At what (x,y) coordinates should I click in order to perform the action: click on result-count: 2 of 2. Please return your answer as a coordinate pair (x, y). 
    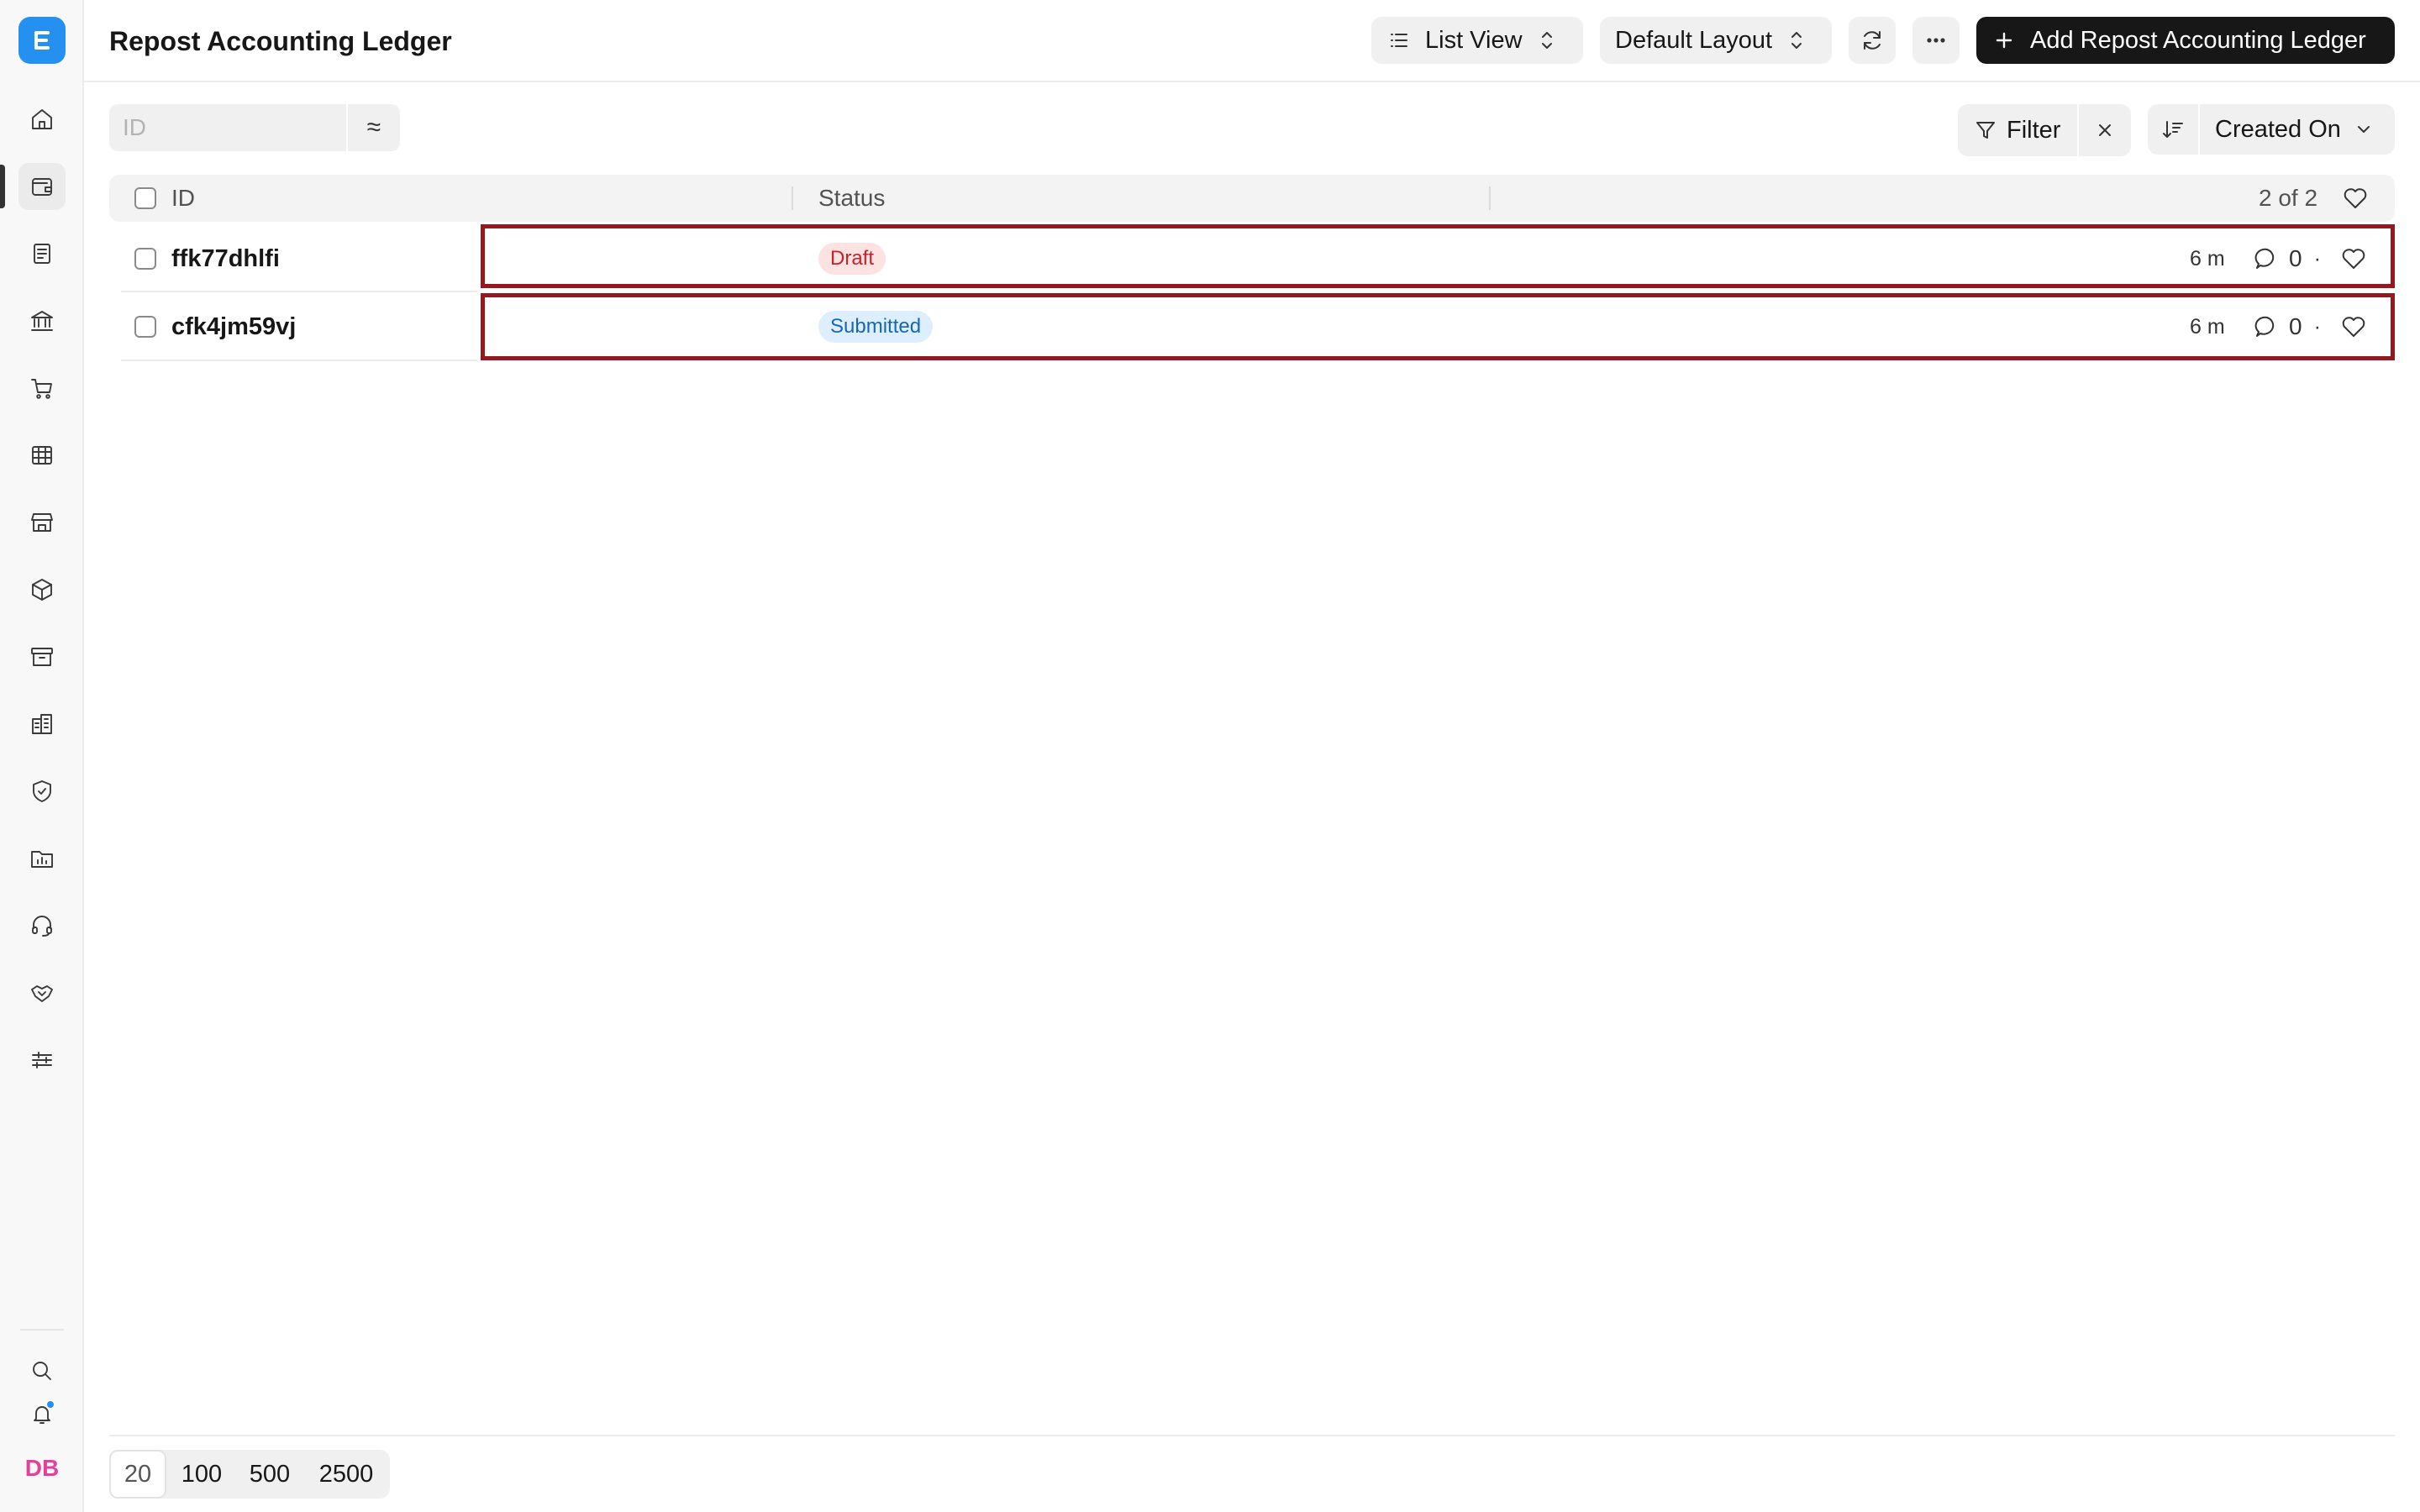
    Looking at the image, I should click on (2288, 198).